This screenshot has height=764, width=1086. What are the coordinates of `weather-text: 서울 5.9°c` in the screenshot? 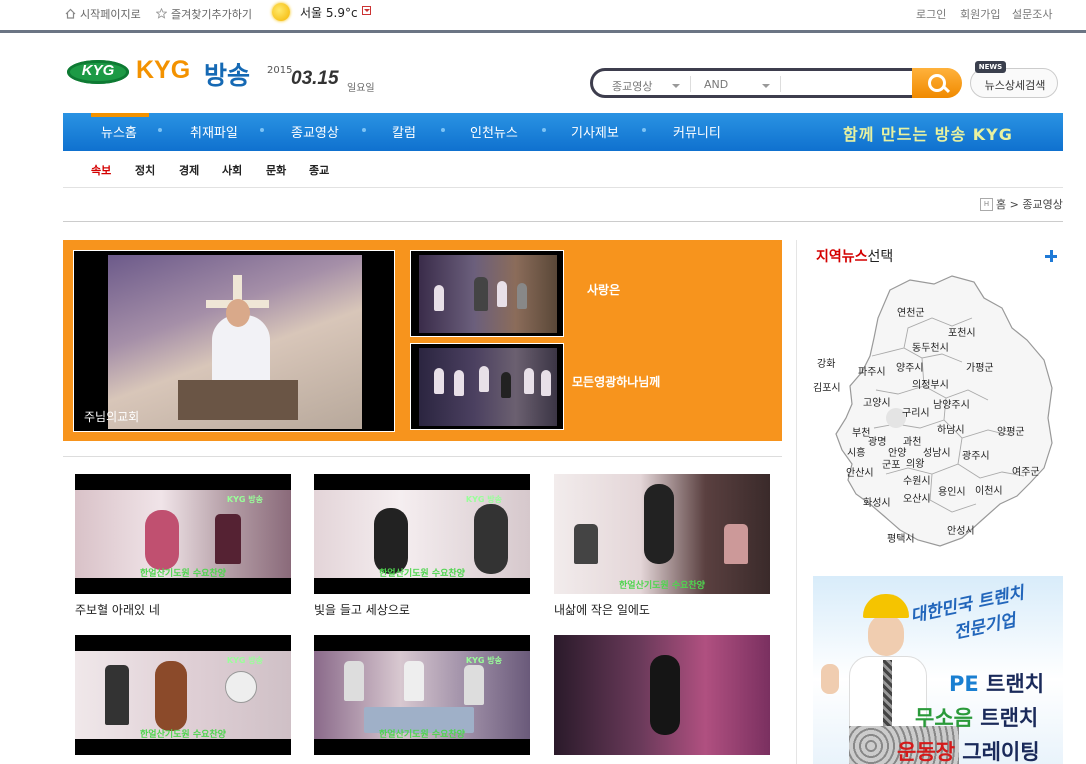 It's located at (329, 13).